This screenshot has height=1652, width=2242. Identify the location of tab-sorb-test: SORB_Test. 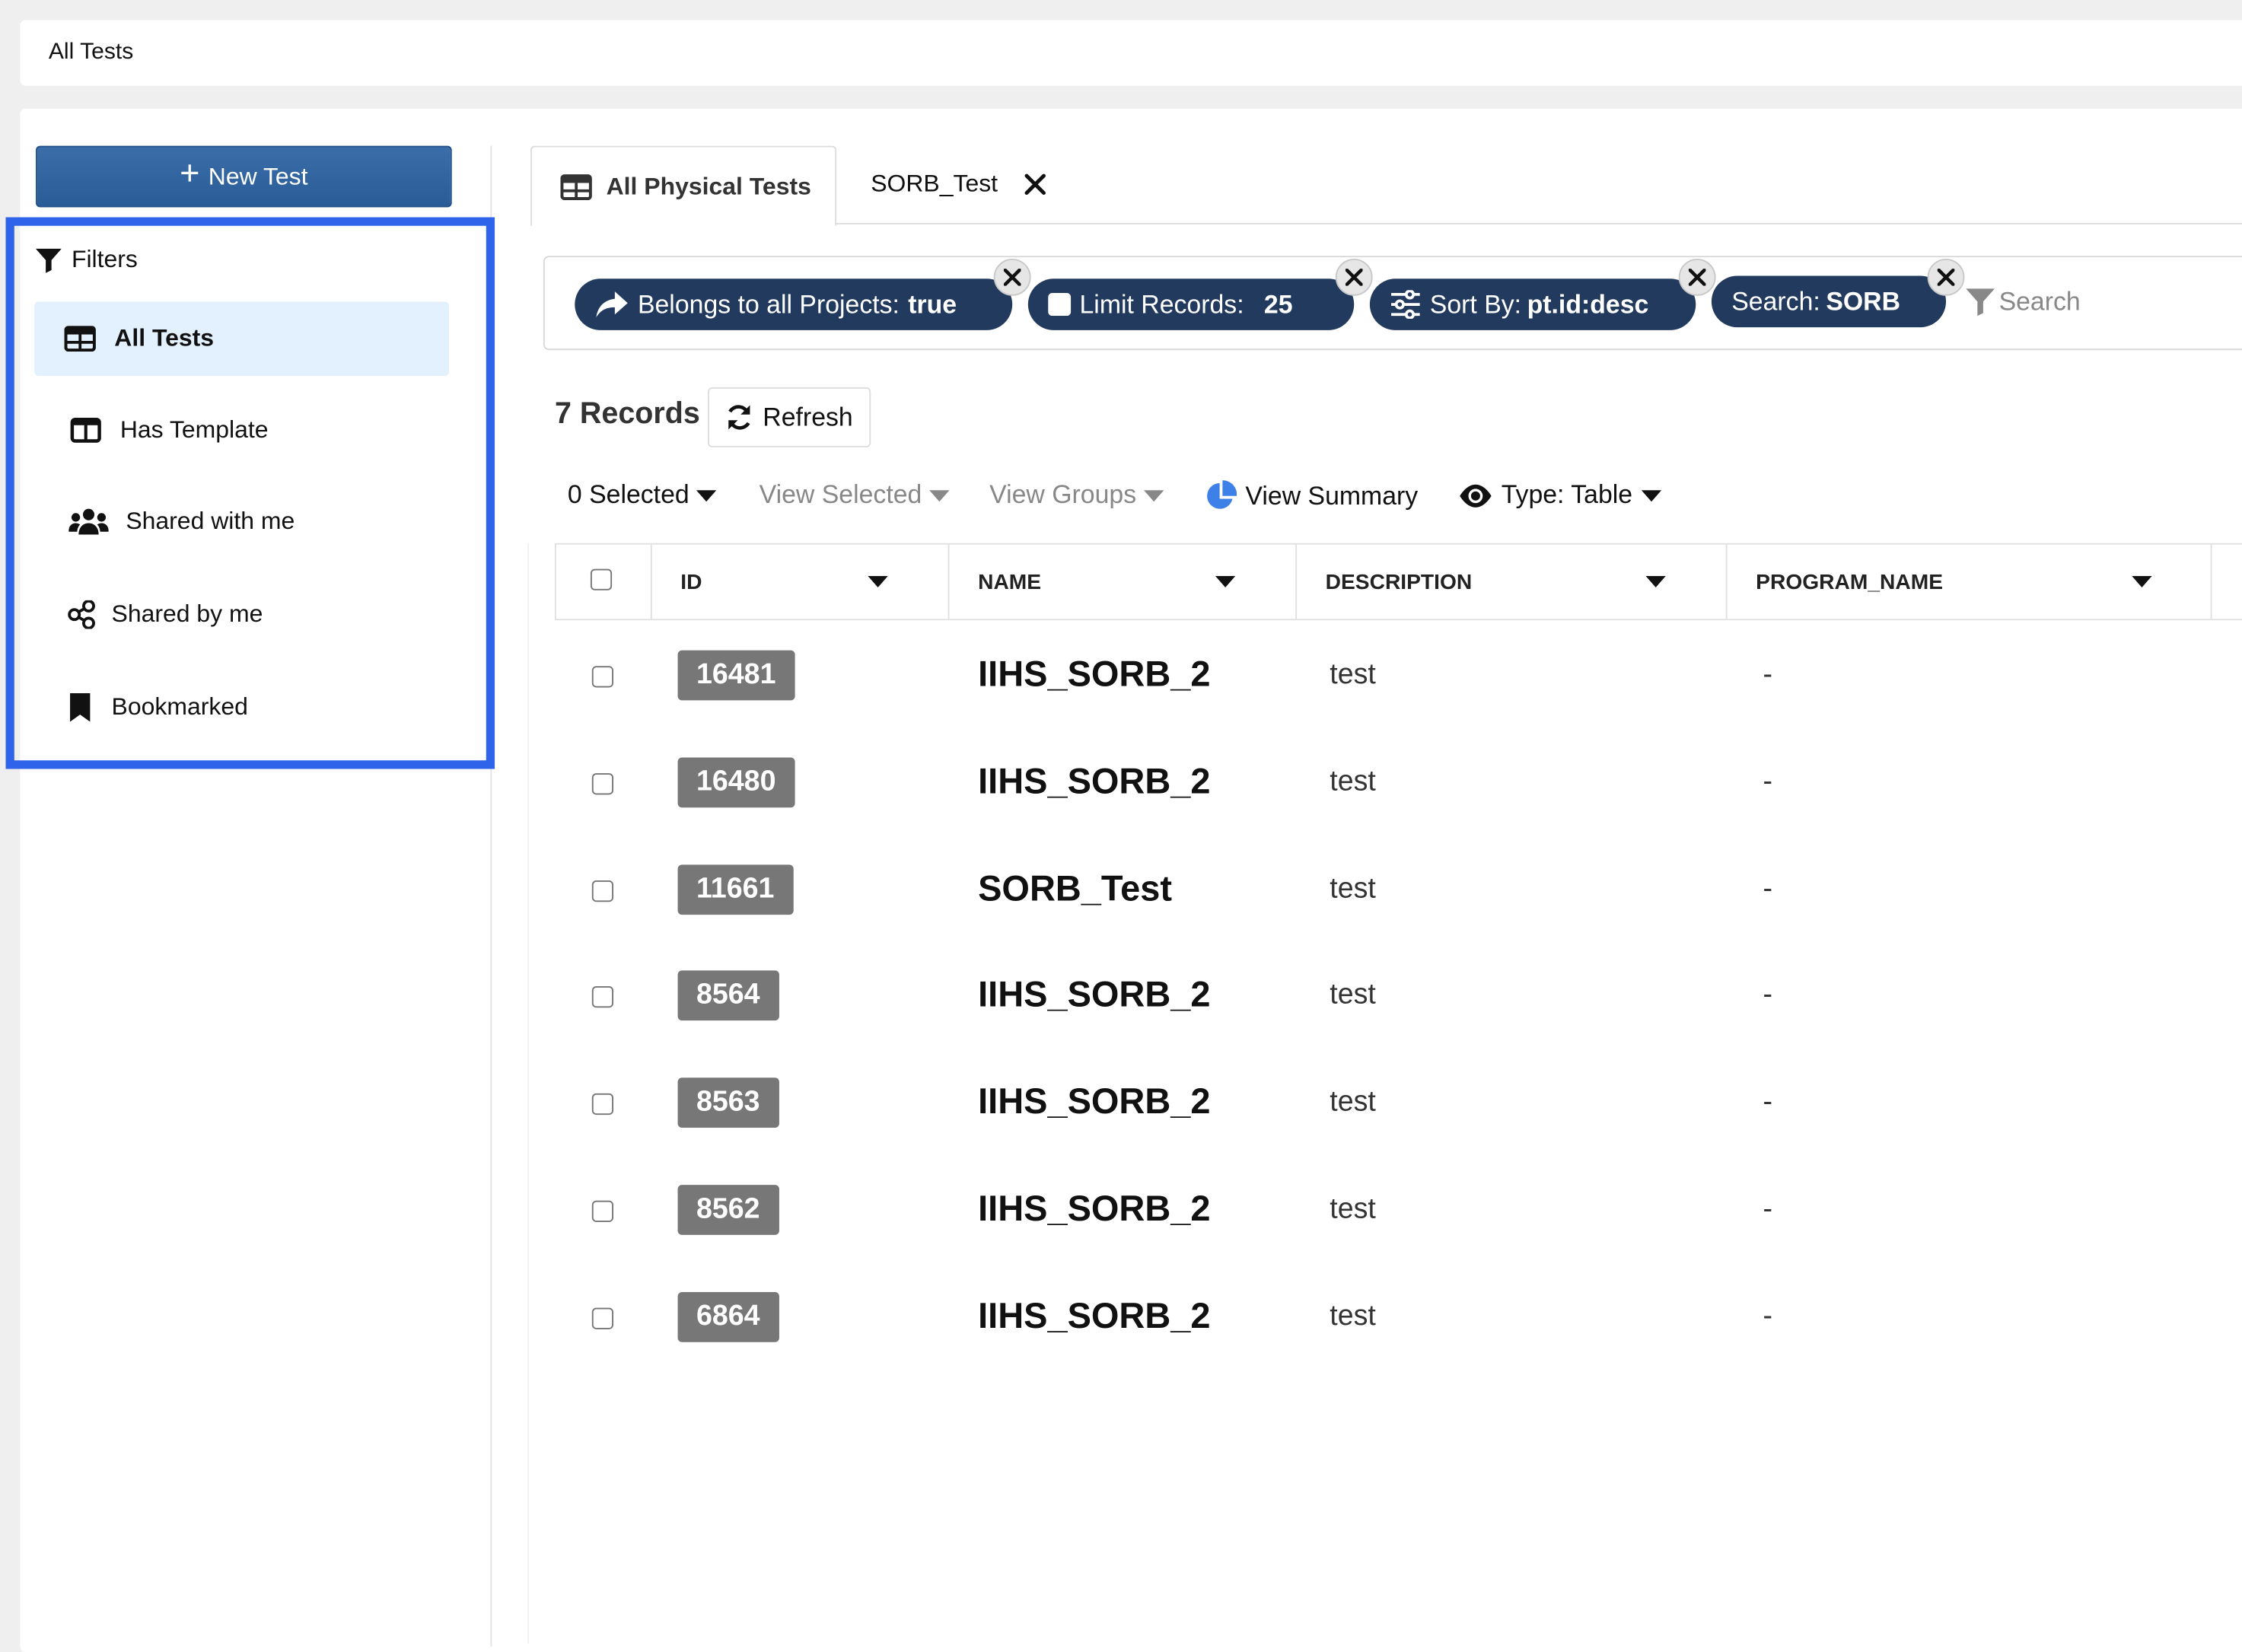
(958, 184).